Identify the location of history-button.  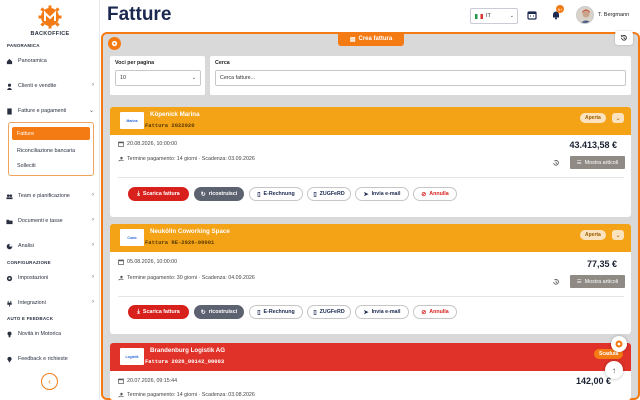
(624, 38).